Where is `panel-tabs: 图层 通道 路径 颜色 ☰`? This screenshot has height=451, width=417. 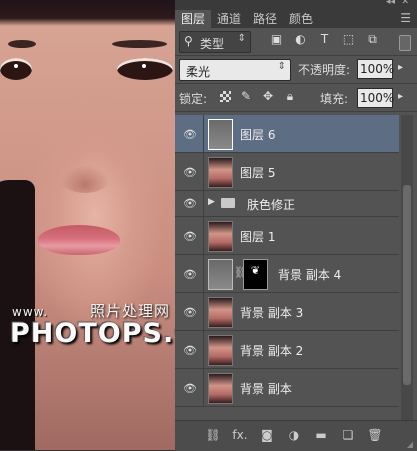
panel-tabs: 图层 通道 路径 颜色 ☰ is located at coordinates (296, 18).